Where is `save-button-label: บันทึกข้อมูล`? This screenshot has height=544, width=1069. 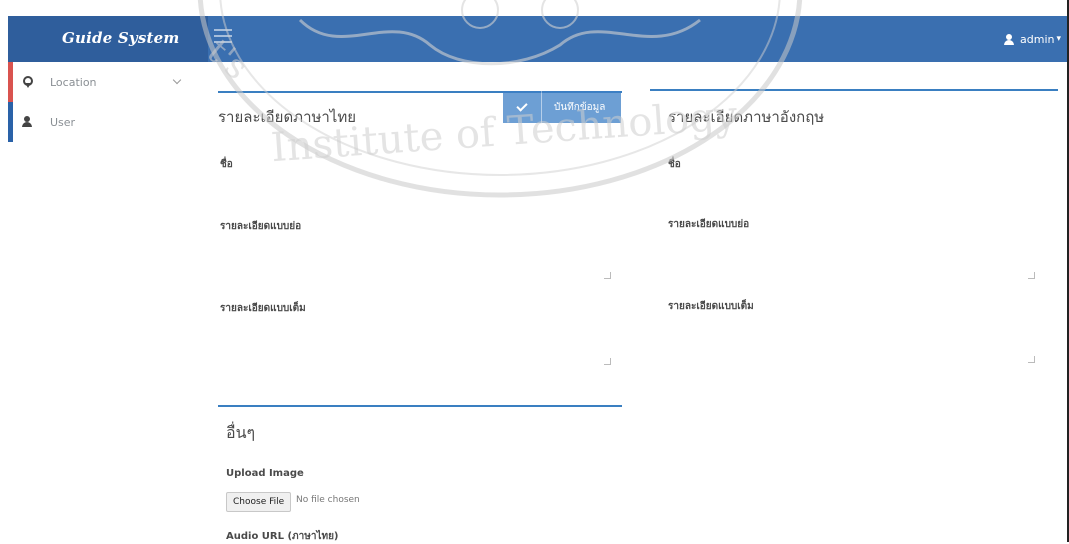
save-button-label: บันทึกข้อมูล is located at coordinates (580, 107).